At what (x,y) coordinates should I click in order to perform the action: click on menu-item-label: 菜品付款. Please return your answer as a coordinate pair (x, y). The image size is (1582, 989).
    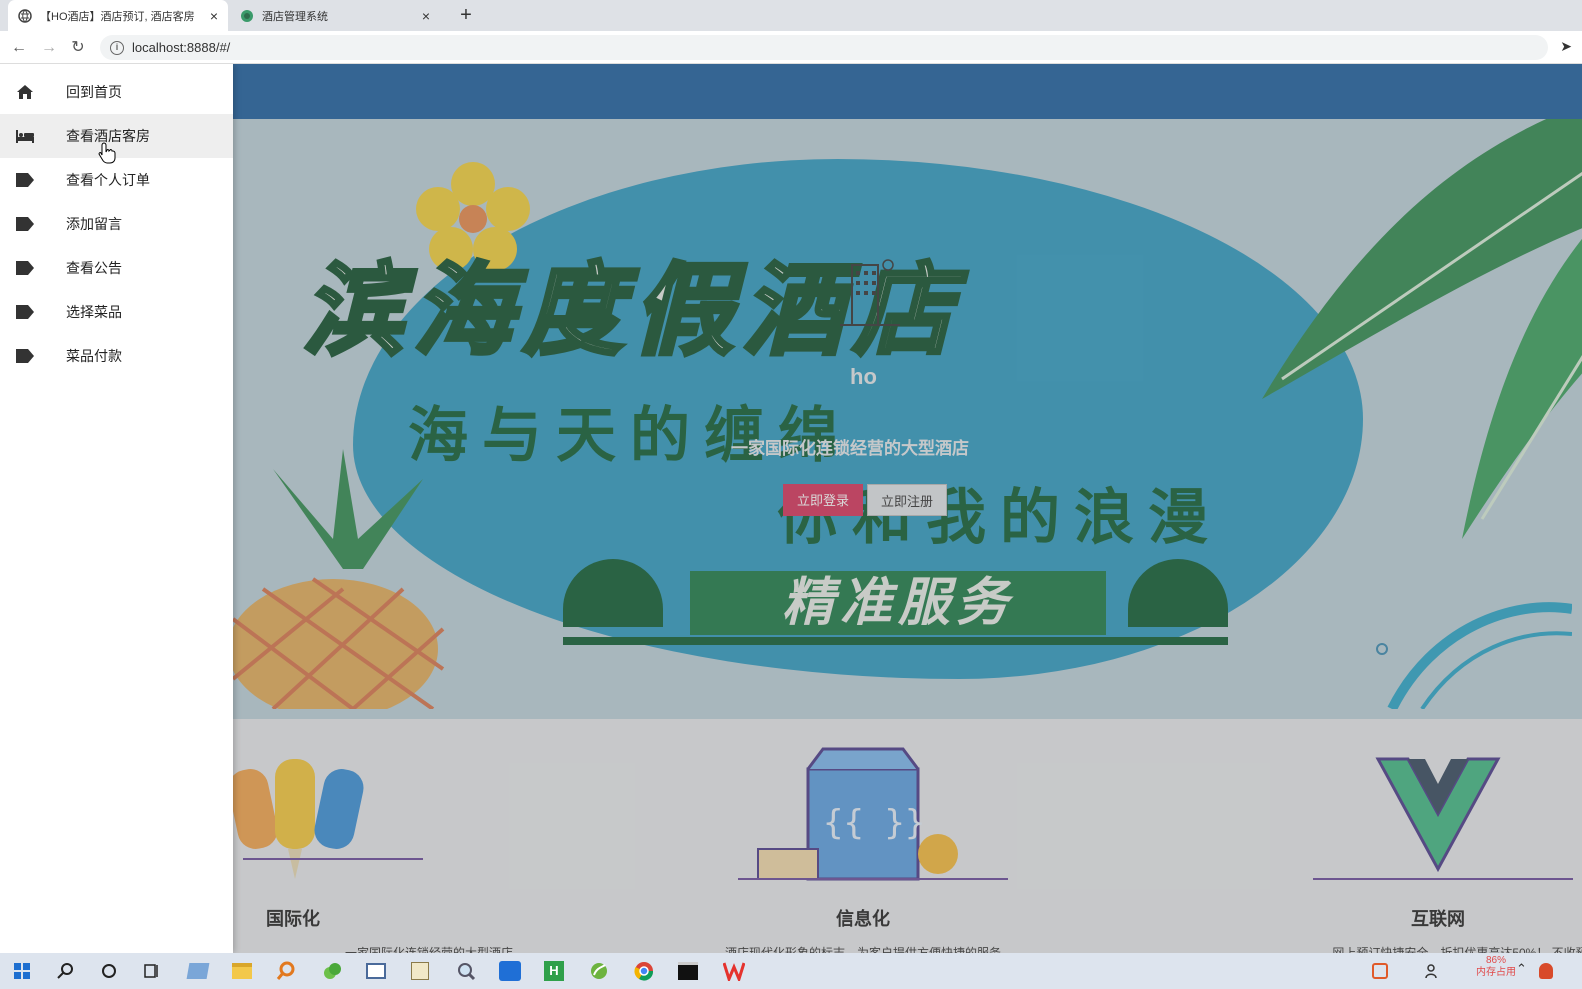
    Looking at the image, I should click on (94, 356).